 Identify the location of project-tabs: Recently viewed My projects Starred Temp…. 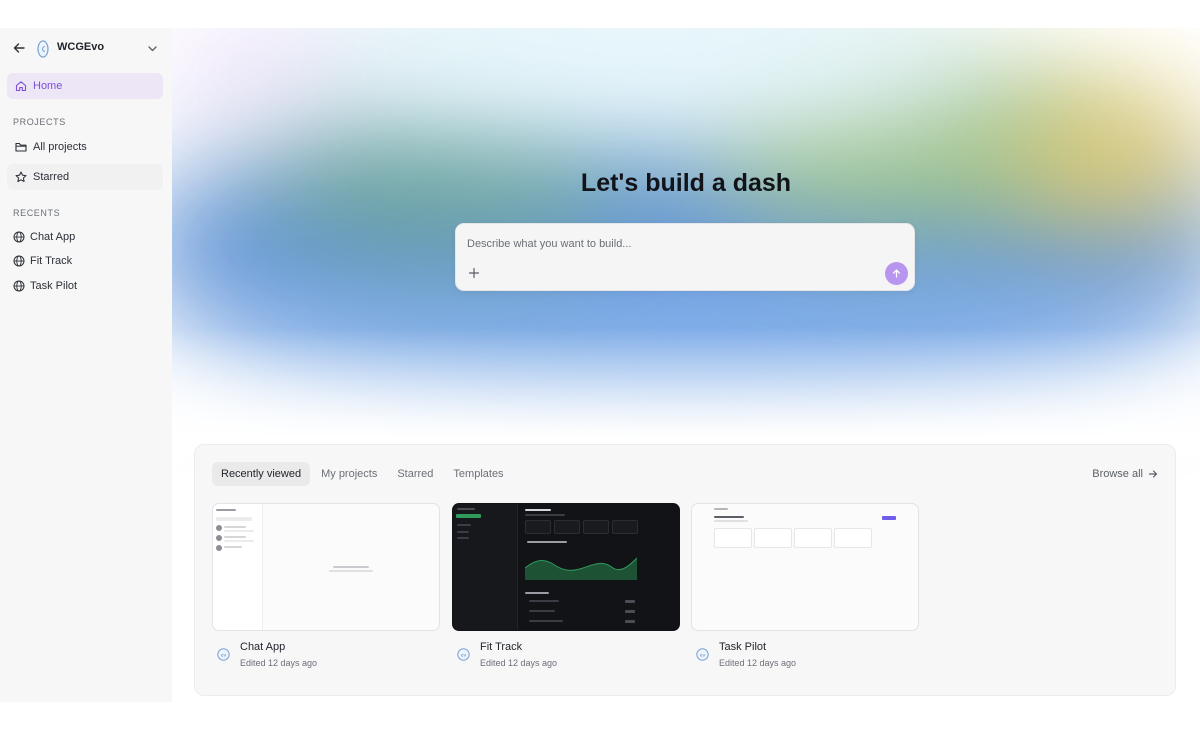
(363, 474).